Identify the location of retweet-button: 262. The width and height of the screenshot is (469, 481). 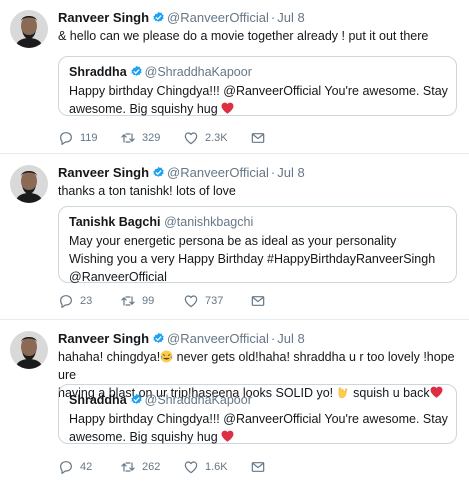
(140, 467).